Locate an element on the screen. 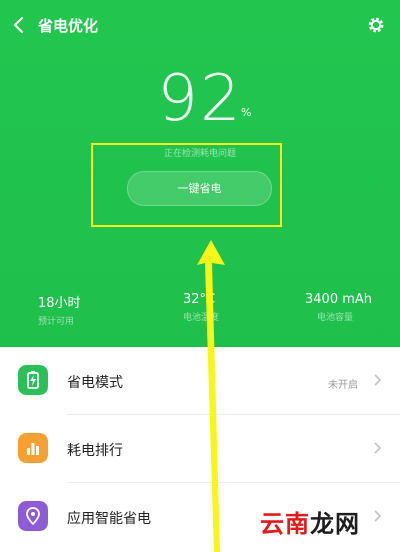 Image resolution: width=400 pixels, height=552 pixels. stat-capacity: 3400 mAh 电池容量 is located at coordinates (338, 307).